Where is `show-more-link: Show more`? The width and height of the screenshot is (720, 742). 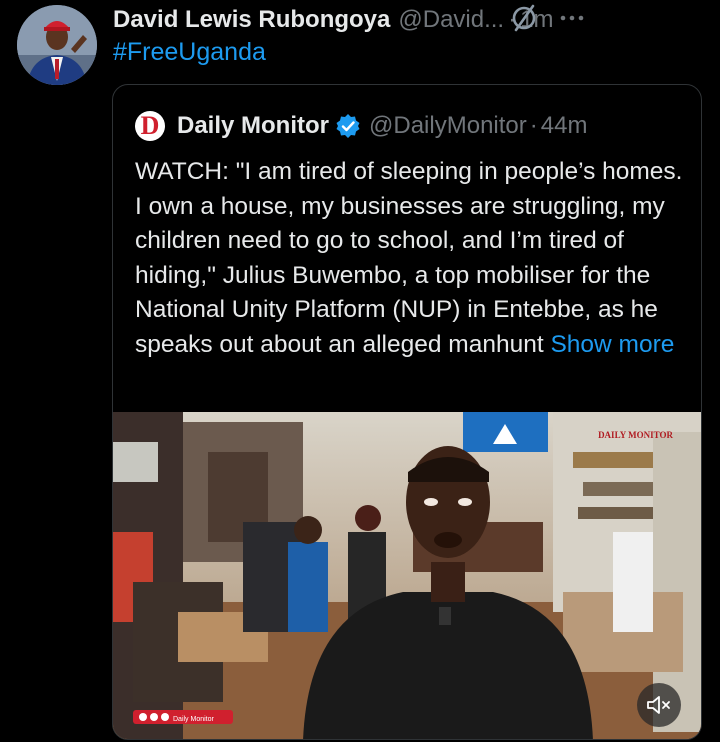
show-more-link: Show more is located at coordinates (612, 344).